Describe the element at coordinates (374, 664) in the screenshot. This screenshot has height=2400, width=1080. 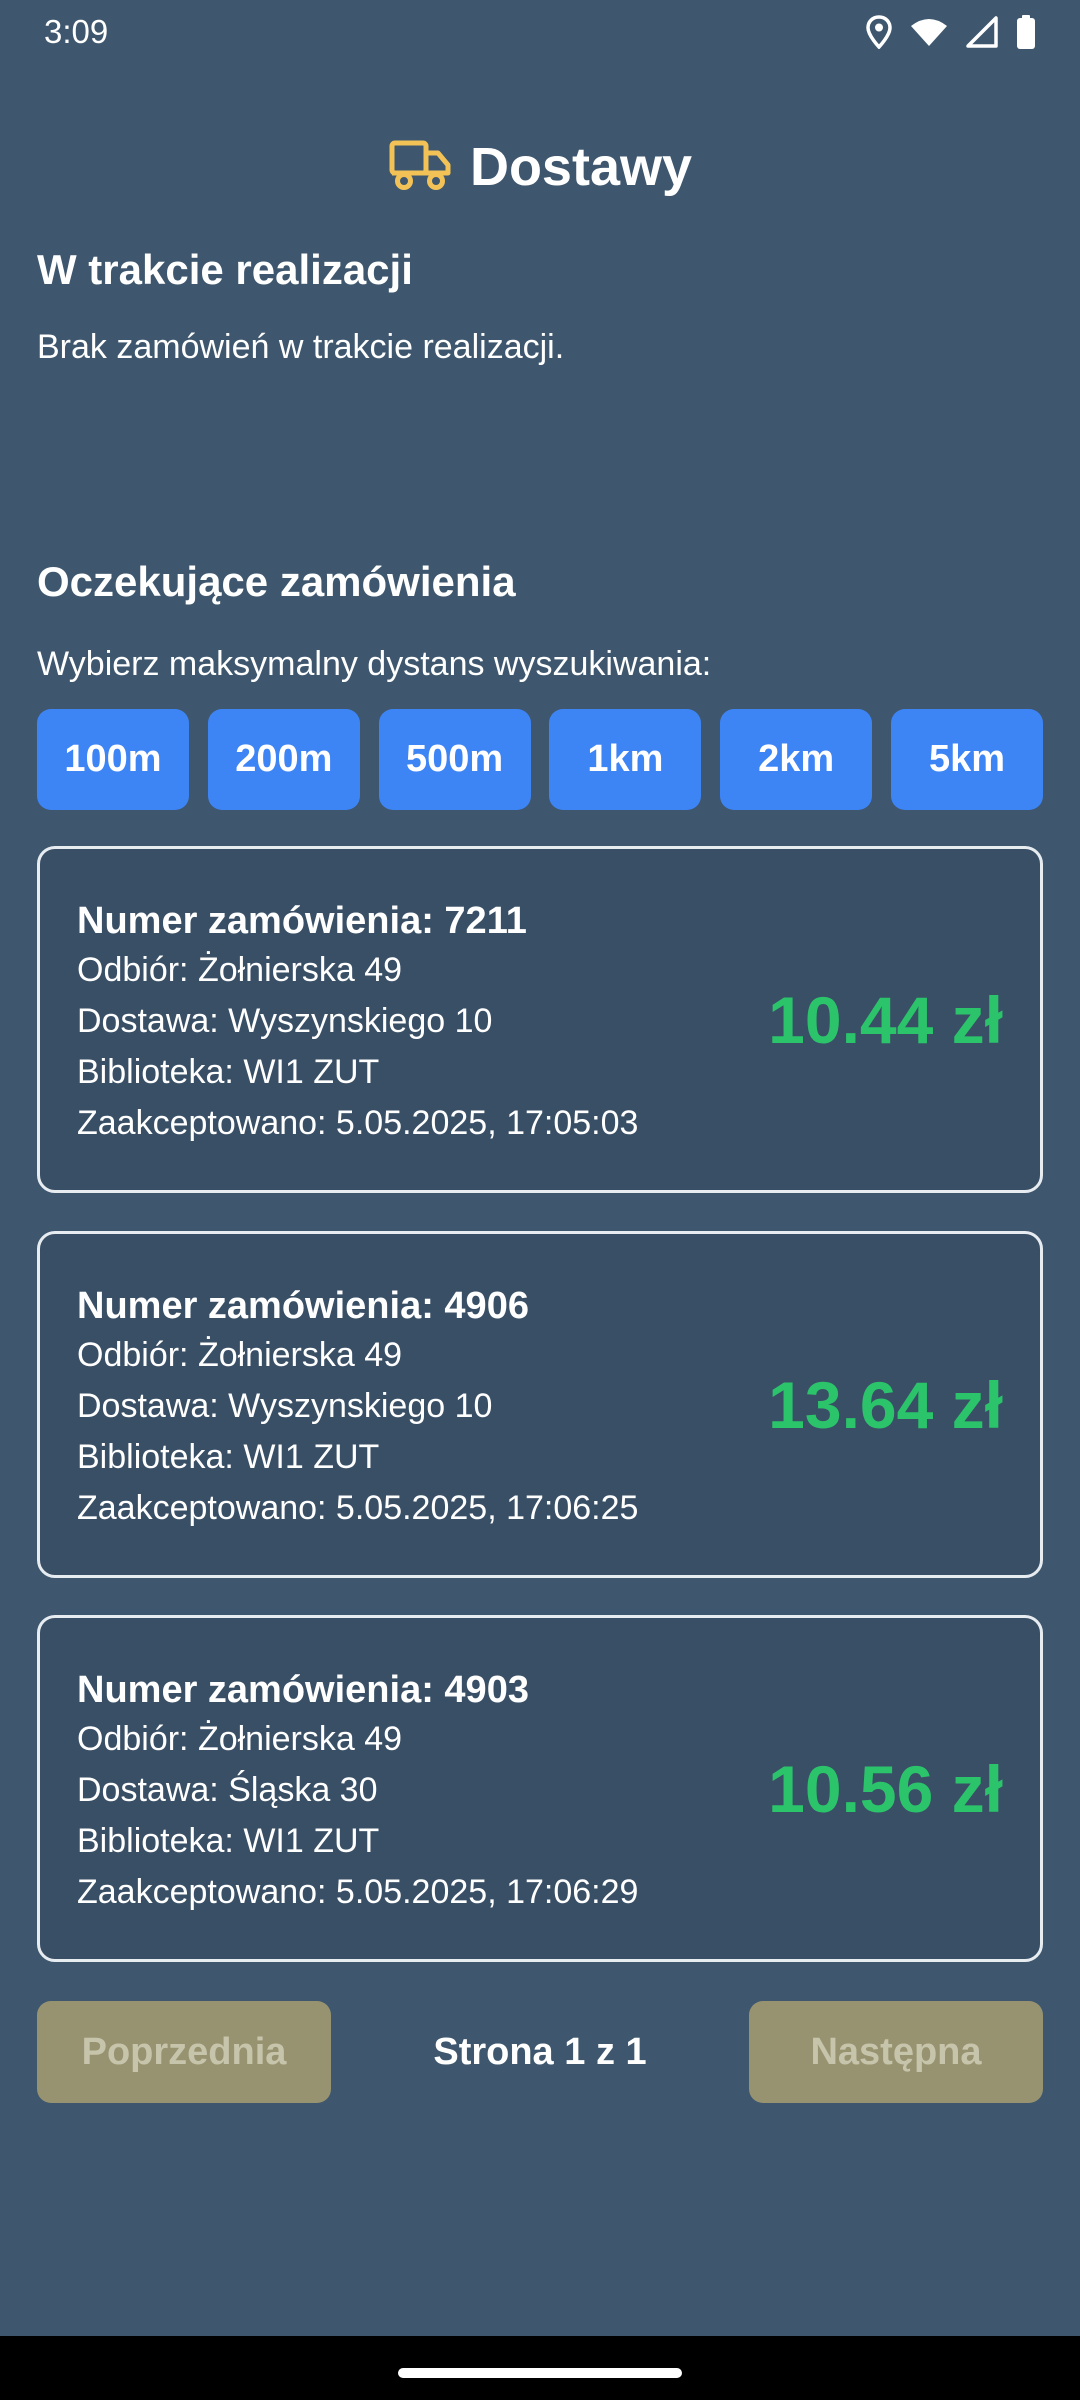
I see `distance-prompt: Wybierz maksymalny dystans wyszukiwania:` at that location.